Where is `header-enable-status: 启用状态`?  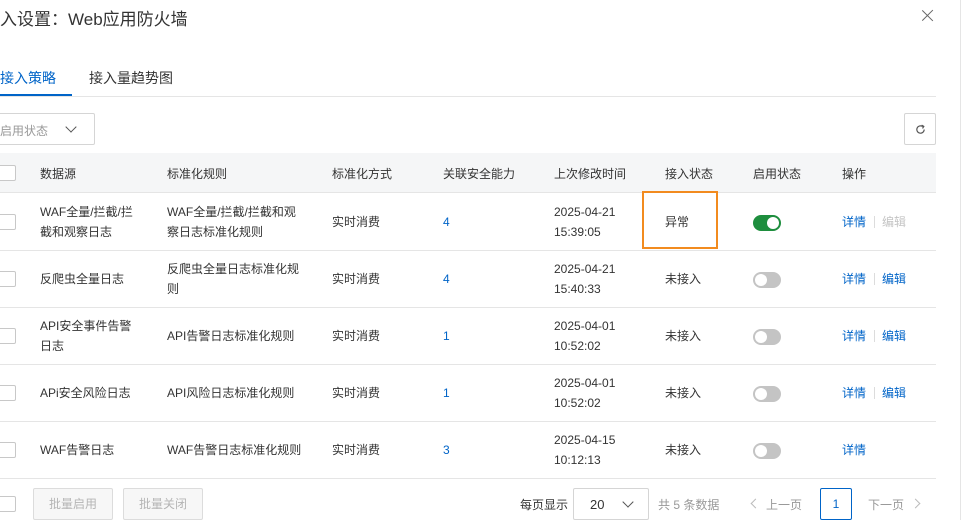
header-enable-status: 启用状态 is located at coordinates (777, 174).